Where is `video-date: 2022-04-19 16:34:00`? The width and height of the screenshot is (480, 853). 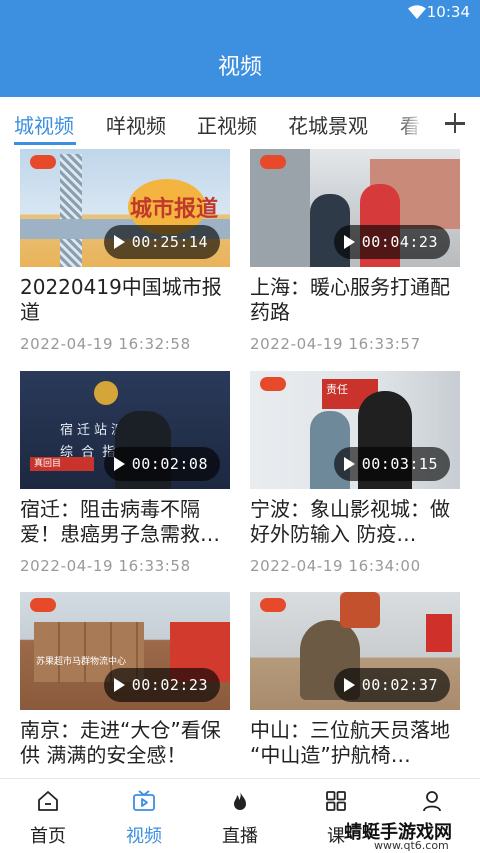
video-date: 2022-04-19 16:34:00 is located at coordinates (335, 566).